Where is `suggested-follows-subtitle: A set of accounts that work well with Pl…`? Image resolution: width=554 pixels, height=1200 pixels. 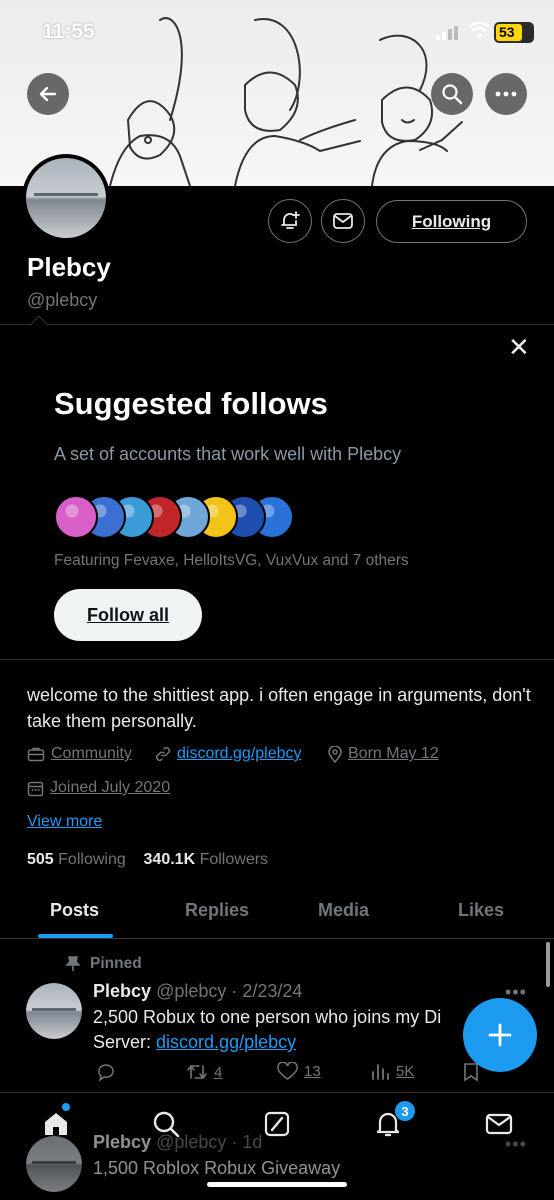 suggested-follows-subtitle: A set of accounts that work well with Pl… is located at coordinates (228, 454).